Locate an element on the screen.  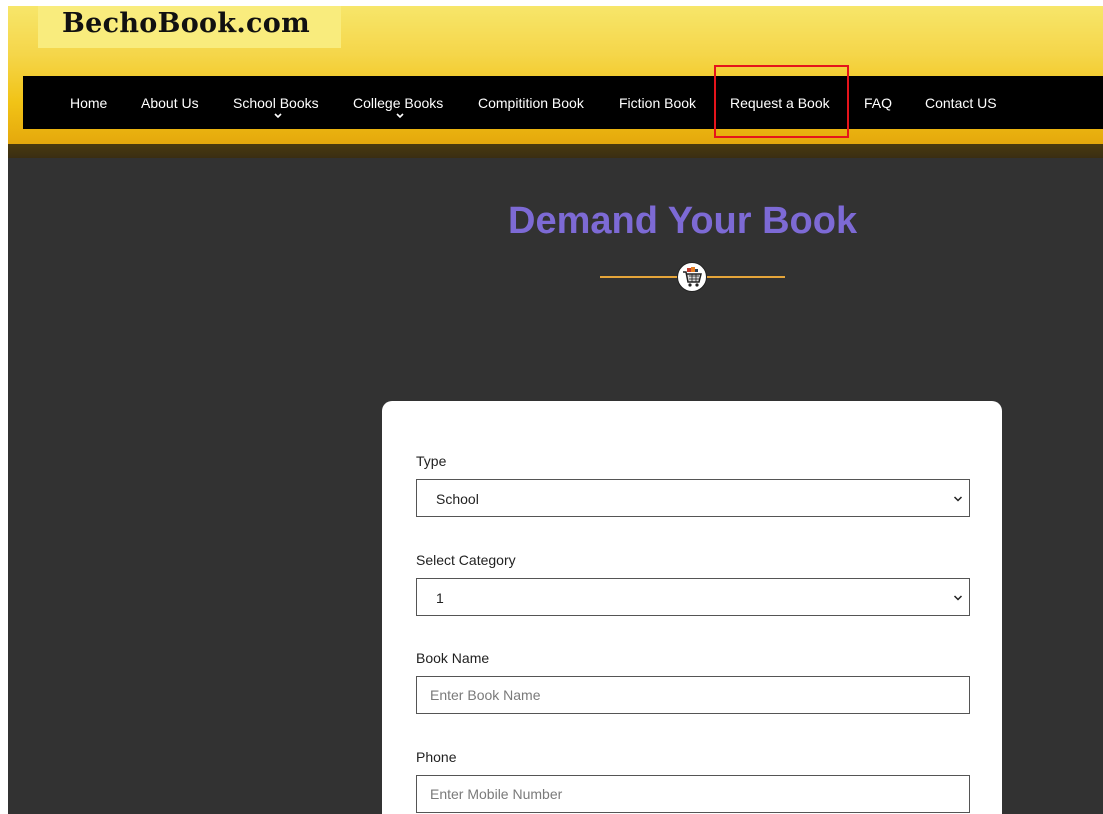
type-label: Type is located at coordinates (431, 461).